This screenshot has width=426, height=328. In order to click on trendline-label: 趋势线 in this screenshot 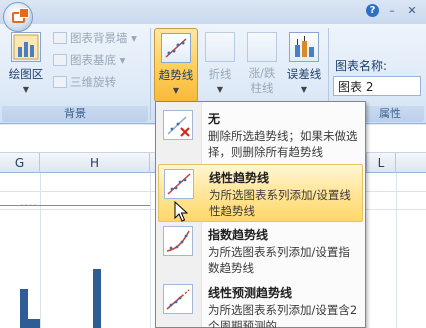, I will do `click(176, 75)`.